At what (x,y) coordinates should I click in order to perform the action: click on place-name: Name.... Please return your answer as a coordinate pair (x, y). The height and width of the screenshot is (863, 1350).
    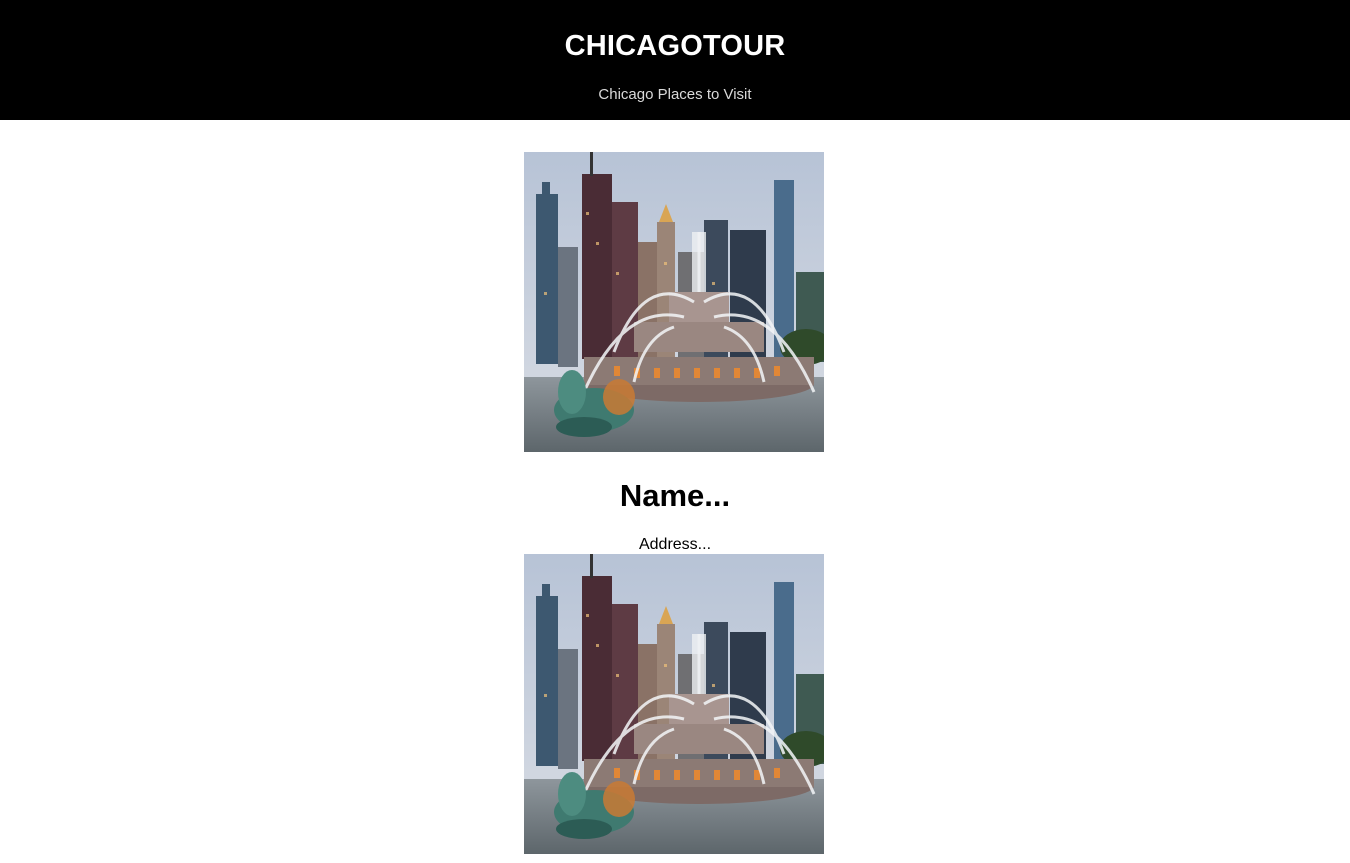
    Looking at the image, I should click on (675, 495).